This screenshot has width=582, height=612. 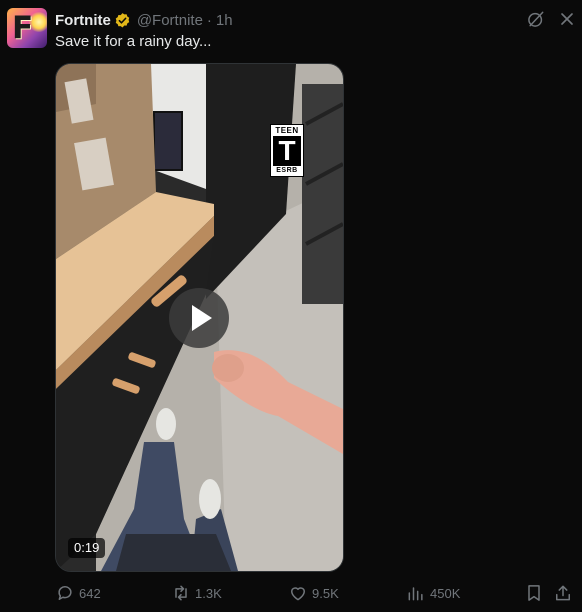 I want to click on bookmark-button, so click(x=534, y=593).